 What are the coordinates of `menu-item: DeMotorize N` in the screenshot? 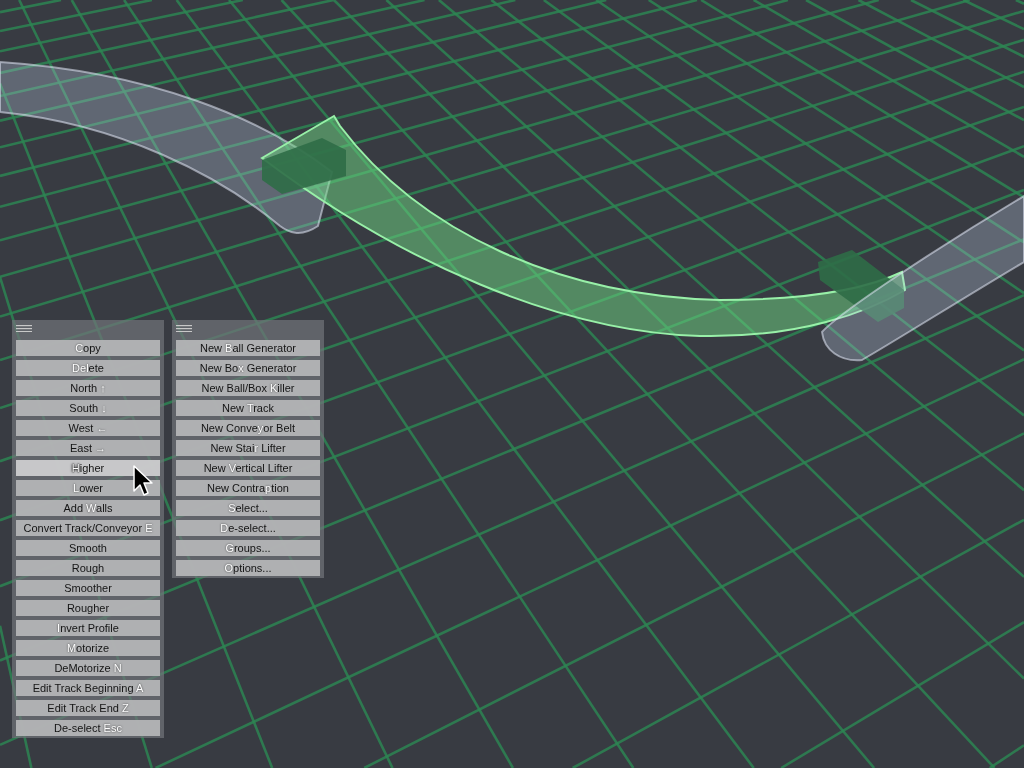 It's located at (88, 668).